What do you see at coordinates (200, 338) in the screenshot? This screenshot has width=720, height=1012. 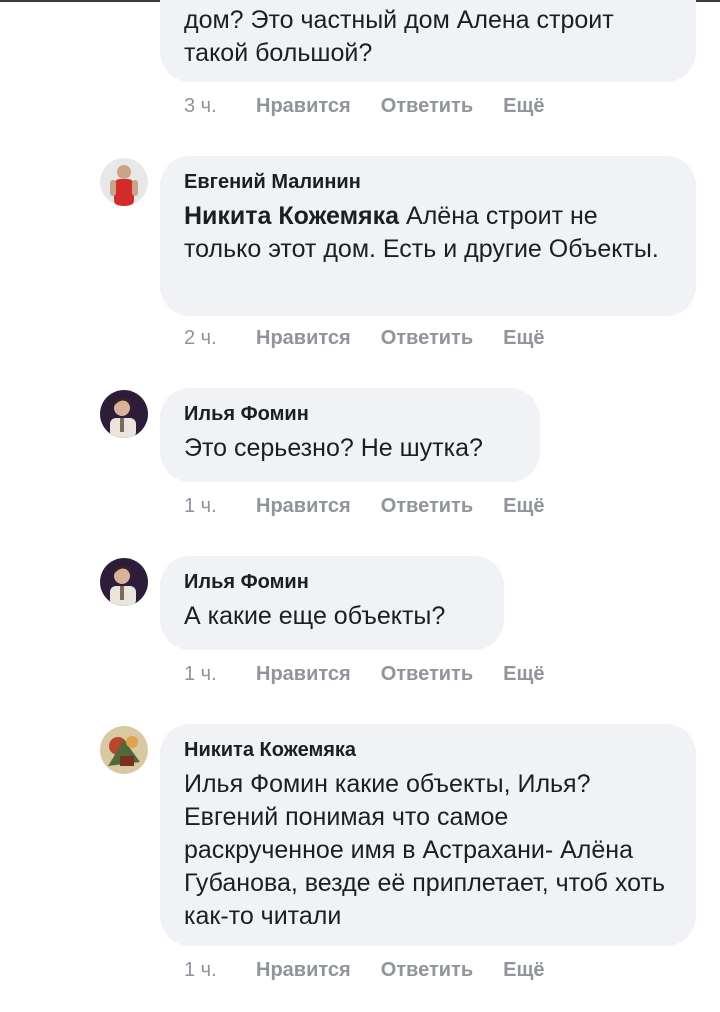 I see `comment-time: 2 ч.` at bounding box center [200, 338].